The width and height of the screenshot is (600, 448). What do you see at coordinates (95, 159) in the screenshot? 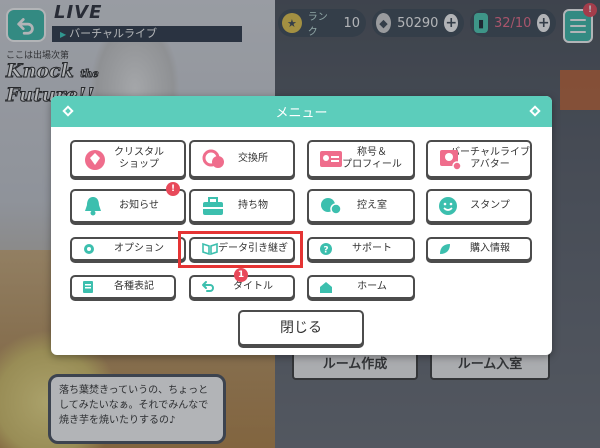
I see `crystal-shop-icon` at bounding box center [95, 159].